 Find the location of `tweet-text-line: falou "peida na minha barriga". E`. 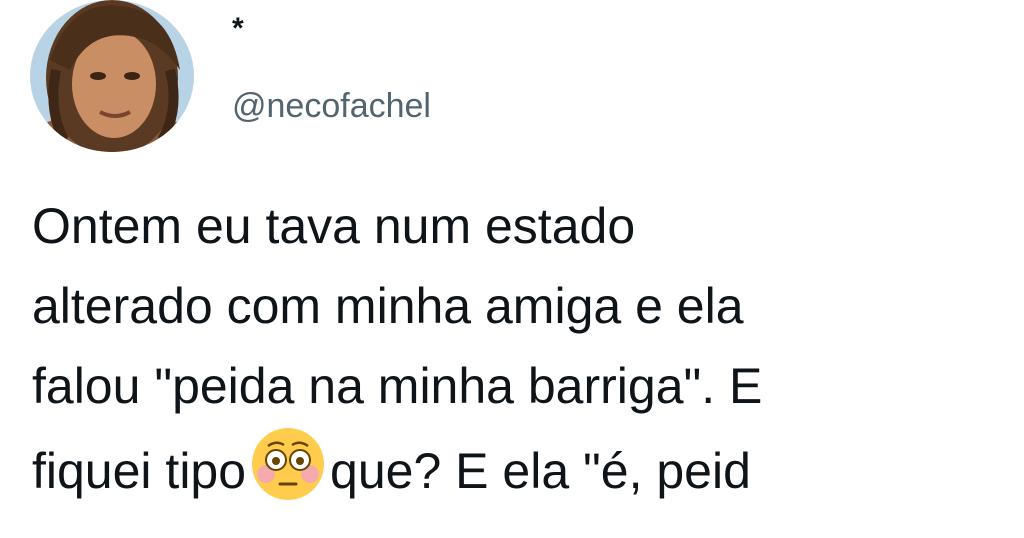

tweet-text-line: falou "peida na minha barriga". E is located at coordinates (397, 386).